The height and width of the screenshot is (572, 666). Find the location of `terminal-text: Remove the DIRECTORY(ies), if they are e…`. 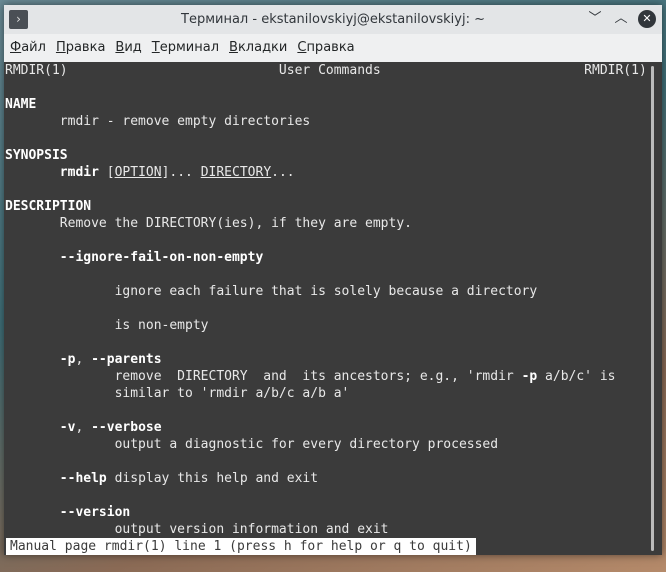

terminal-text: Remove the DIRECTORY(ies), if they are e… is located at coordinates (208, 223).